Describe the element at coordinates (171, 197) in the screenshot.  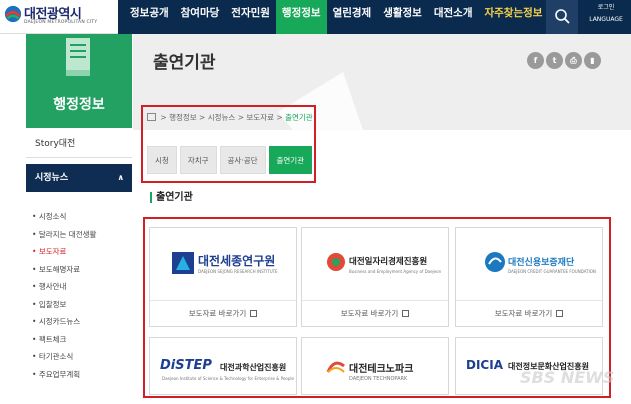
I see `section-title: 출연기관` at that location.